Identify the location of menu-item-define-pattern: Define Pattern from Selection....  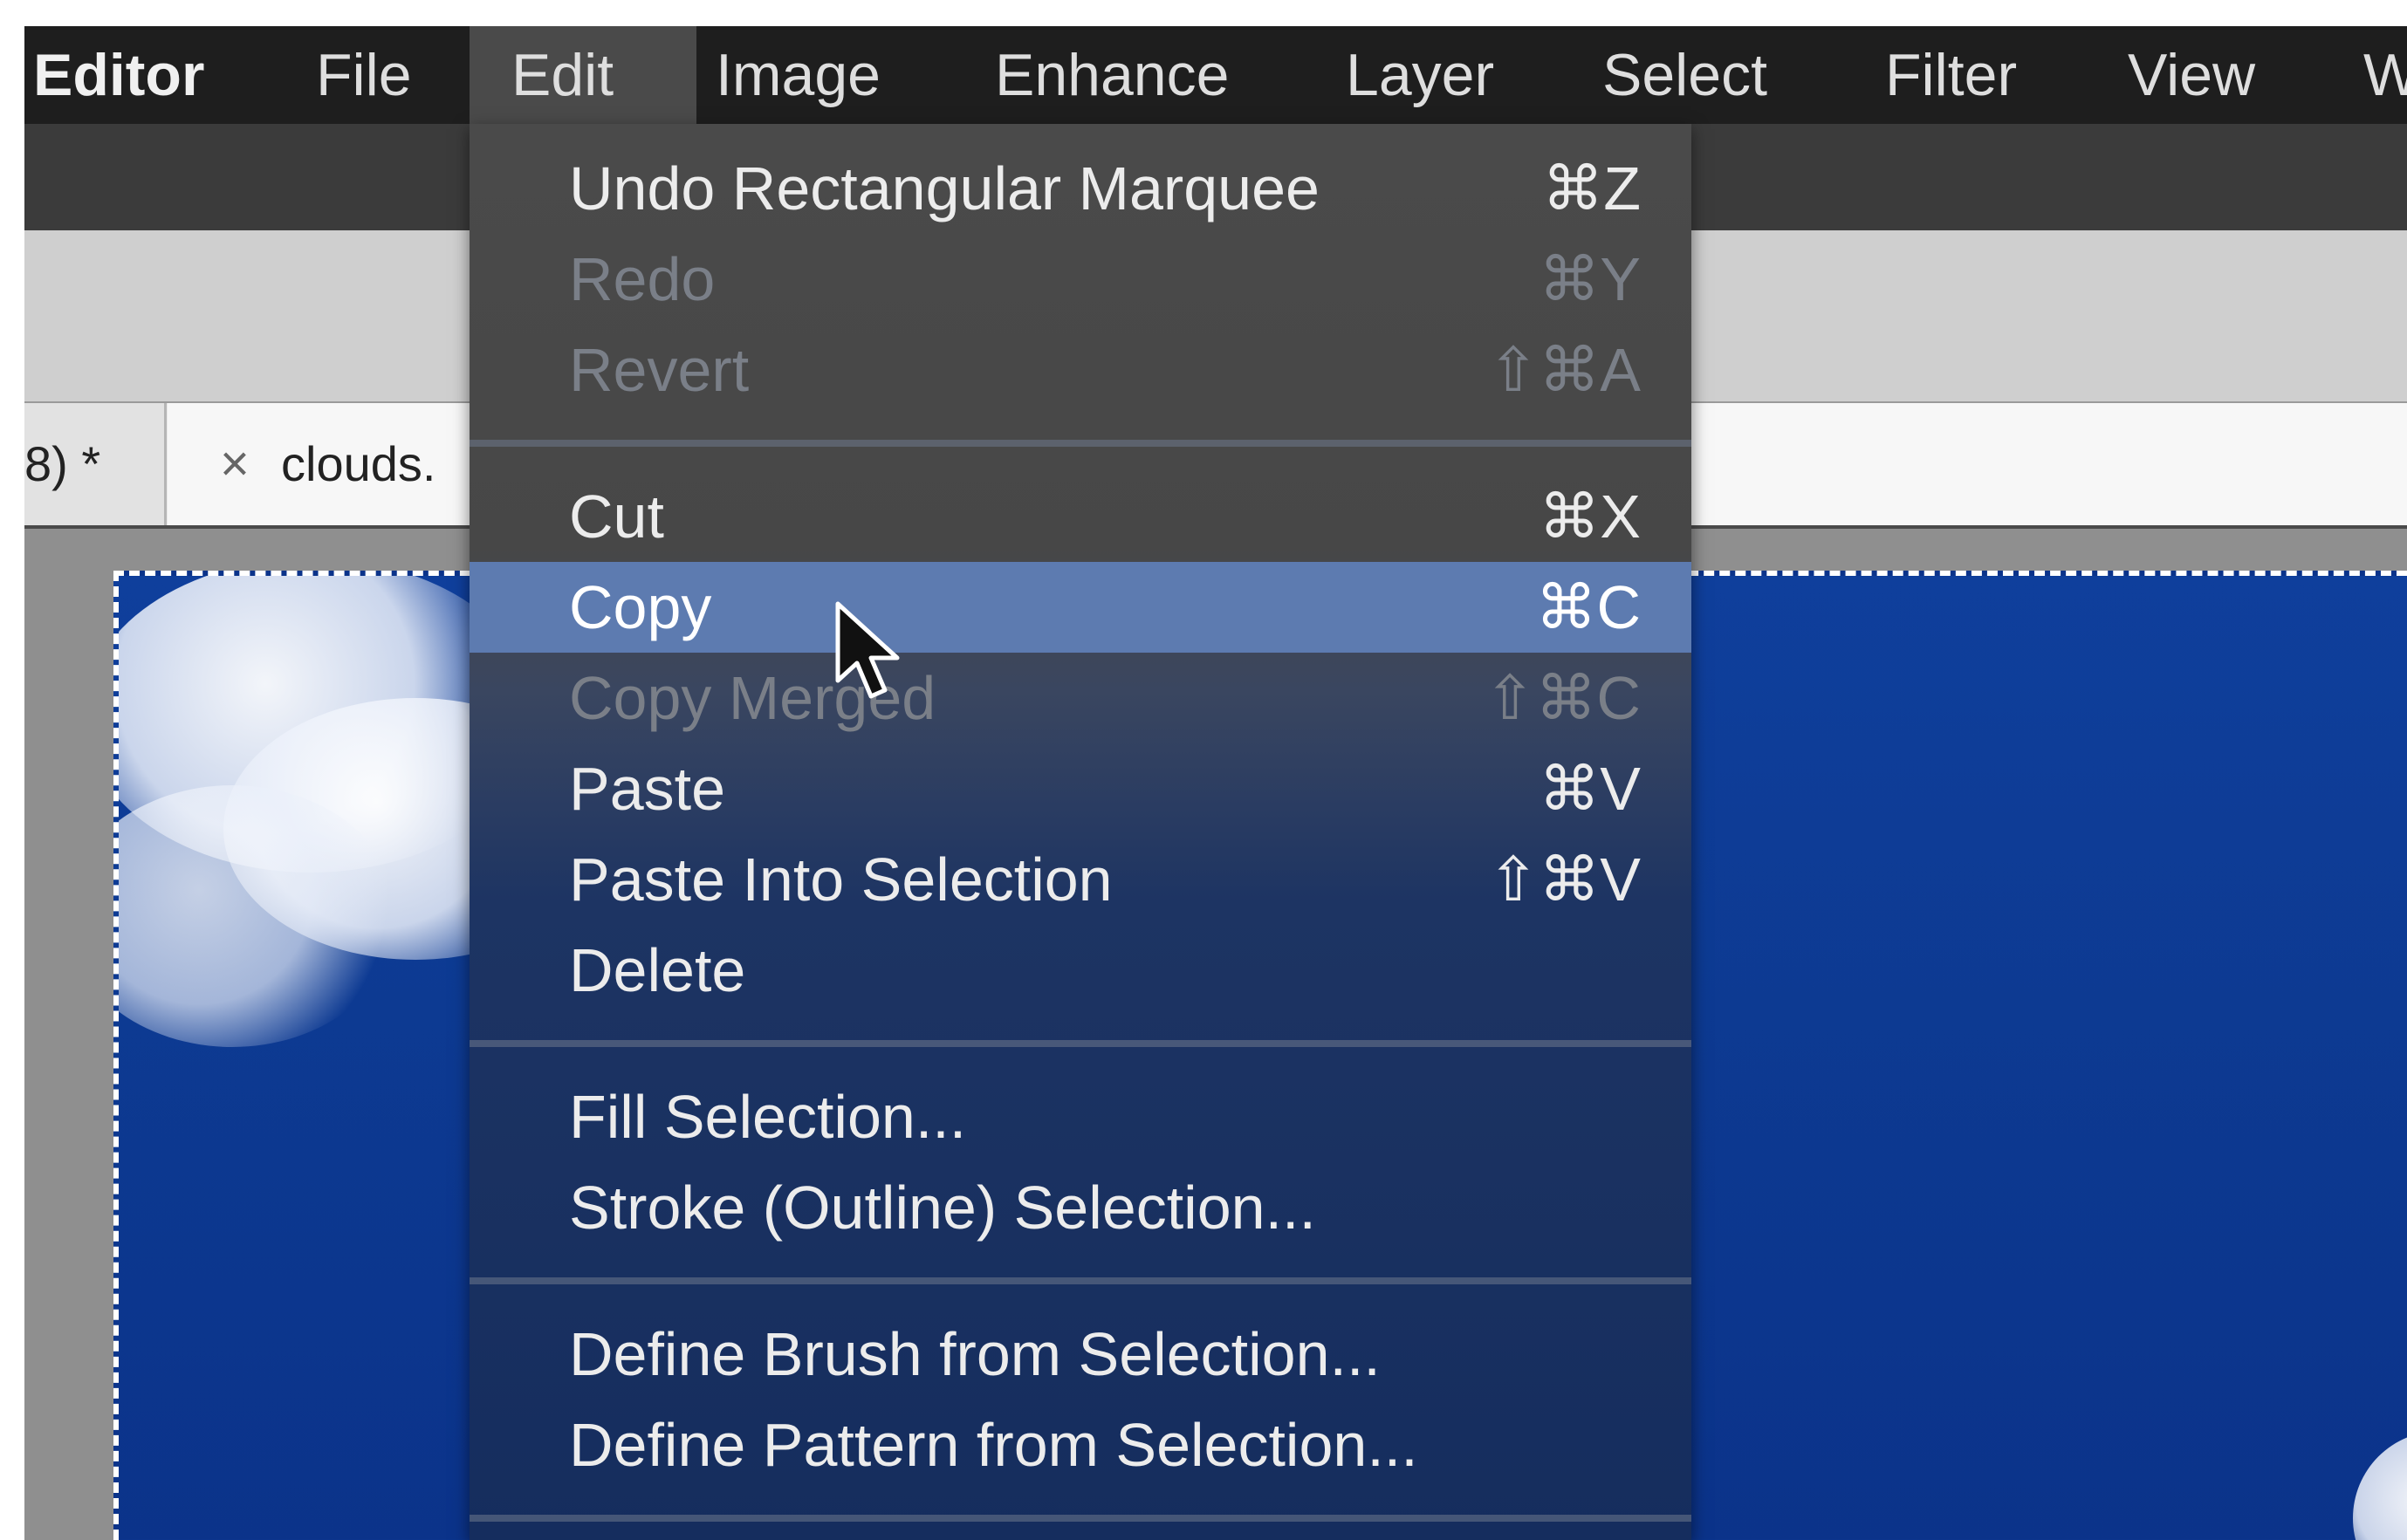
(1080, 1445).